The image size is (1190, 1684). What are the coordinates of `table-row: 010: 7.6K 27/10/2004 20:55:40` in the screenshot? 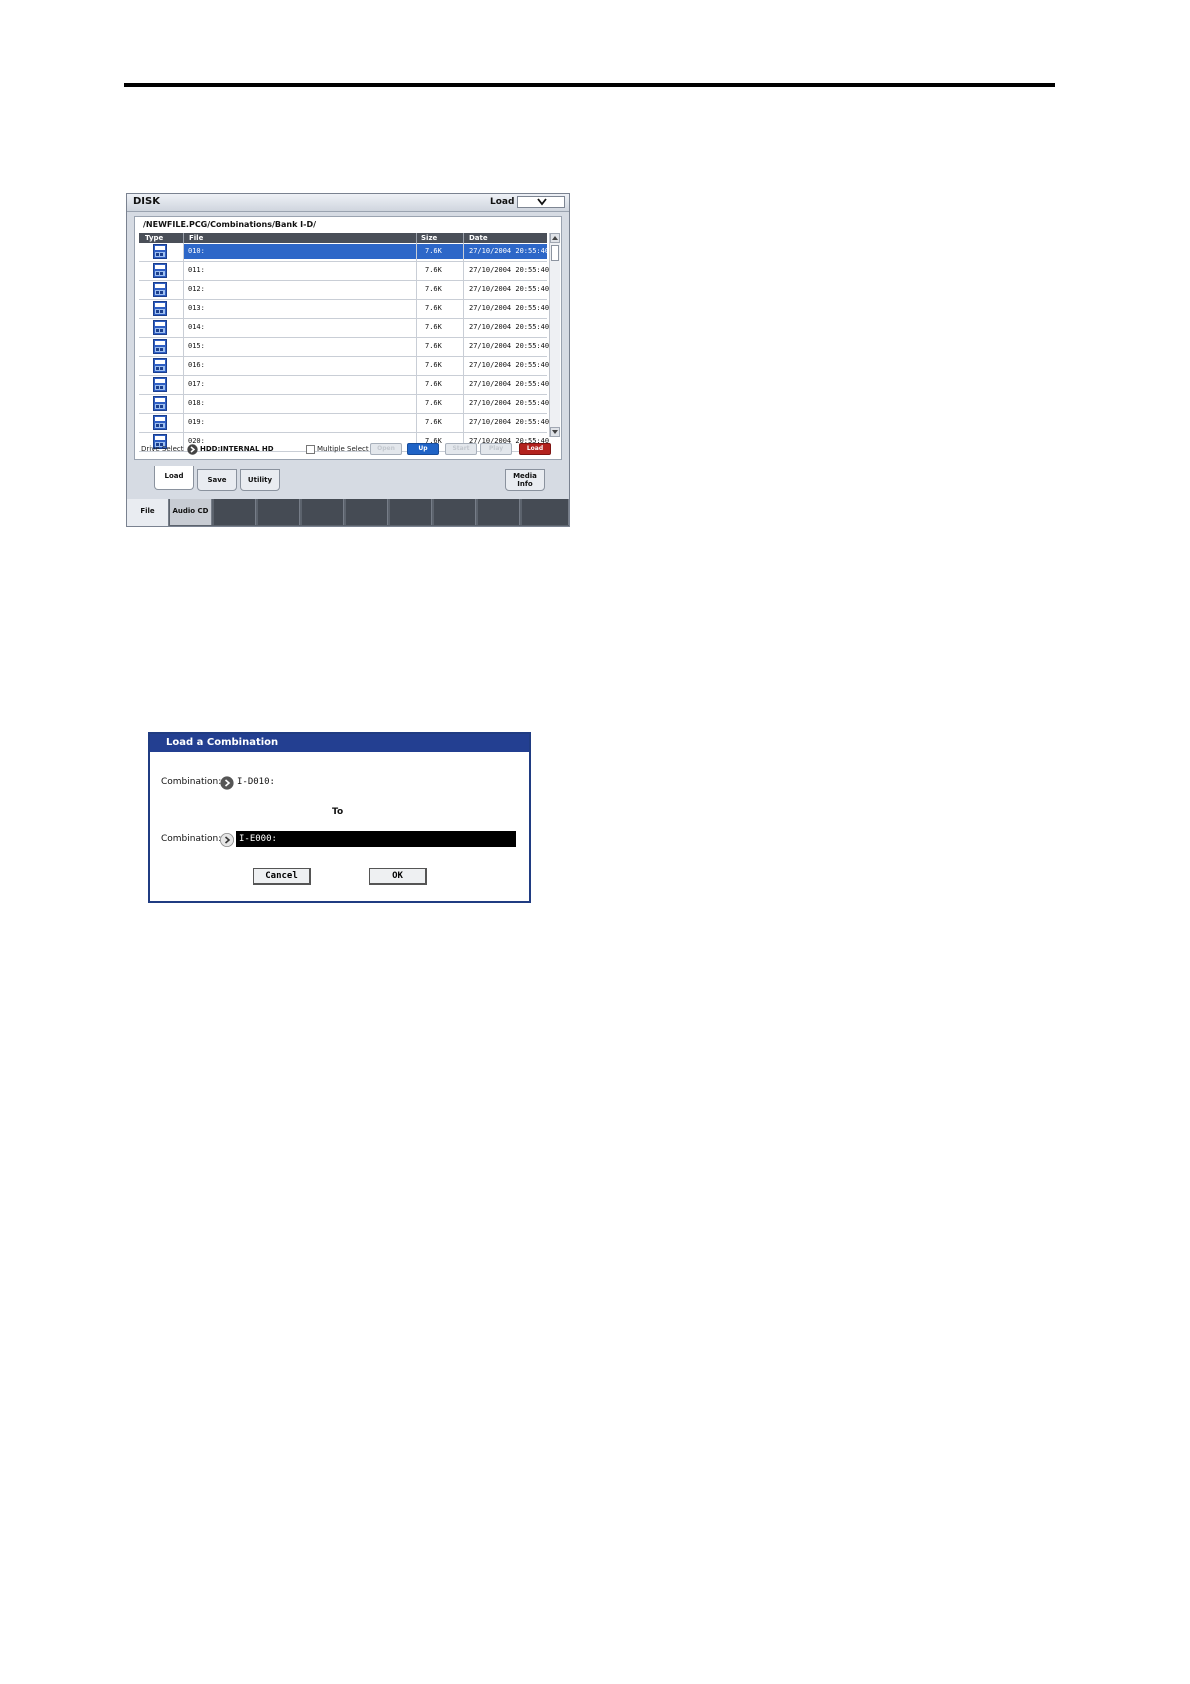 It's located at (344, 252).